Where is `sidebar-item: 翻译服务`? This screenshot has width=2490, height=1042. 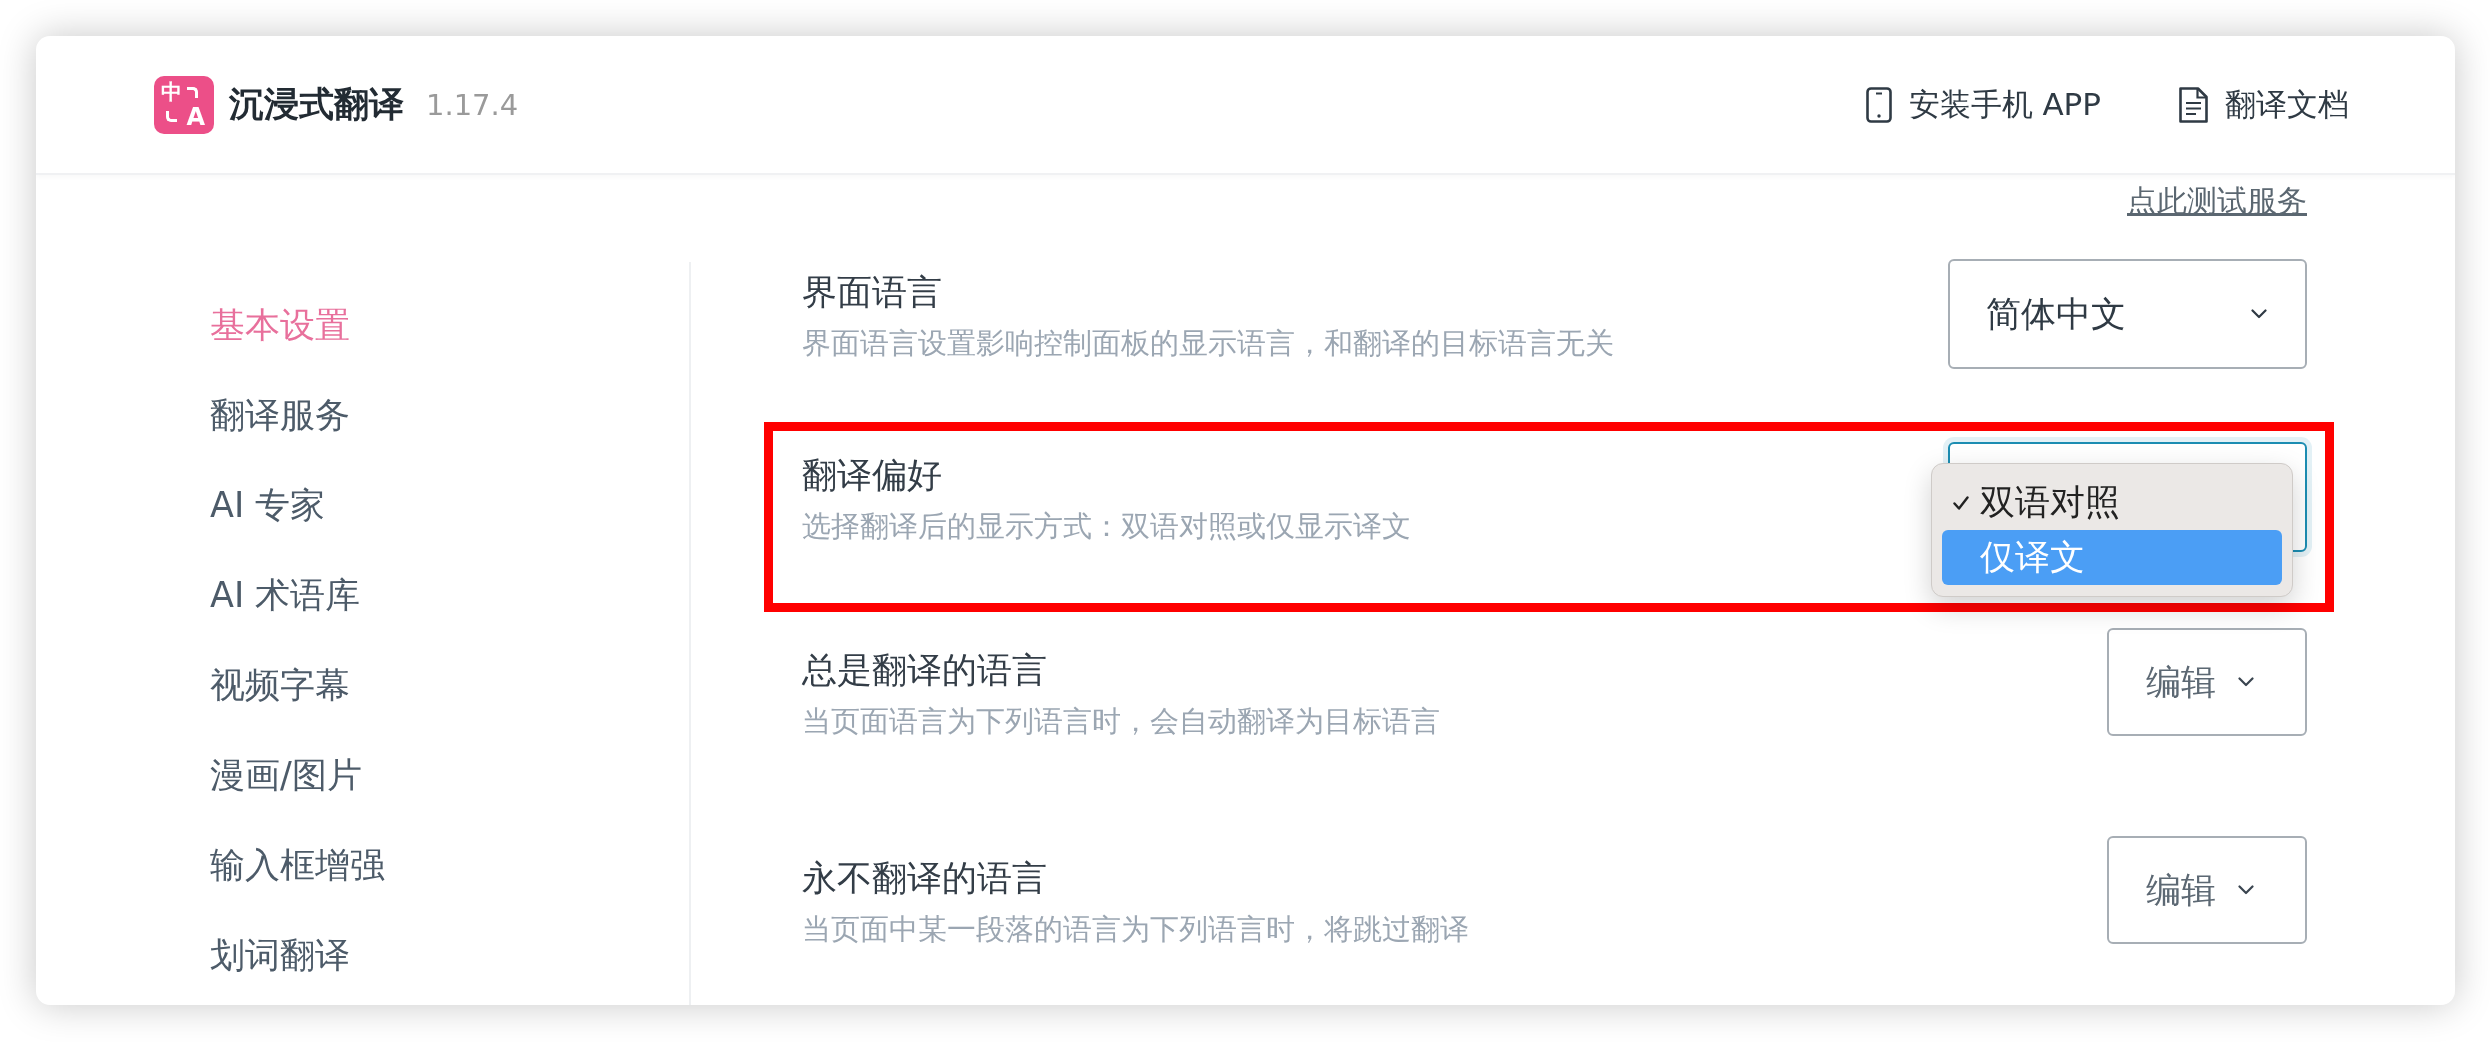 sidebar-item: 翻译服务 is located at coordinates (280, 415).